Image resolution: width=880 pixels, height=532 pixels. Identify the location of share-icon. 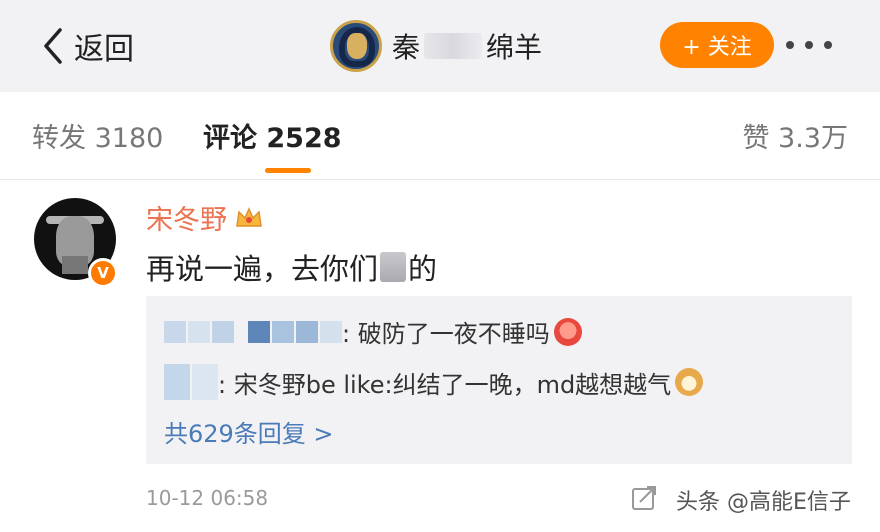
(644, 498).